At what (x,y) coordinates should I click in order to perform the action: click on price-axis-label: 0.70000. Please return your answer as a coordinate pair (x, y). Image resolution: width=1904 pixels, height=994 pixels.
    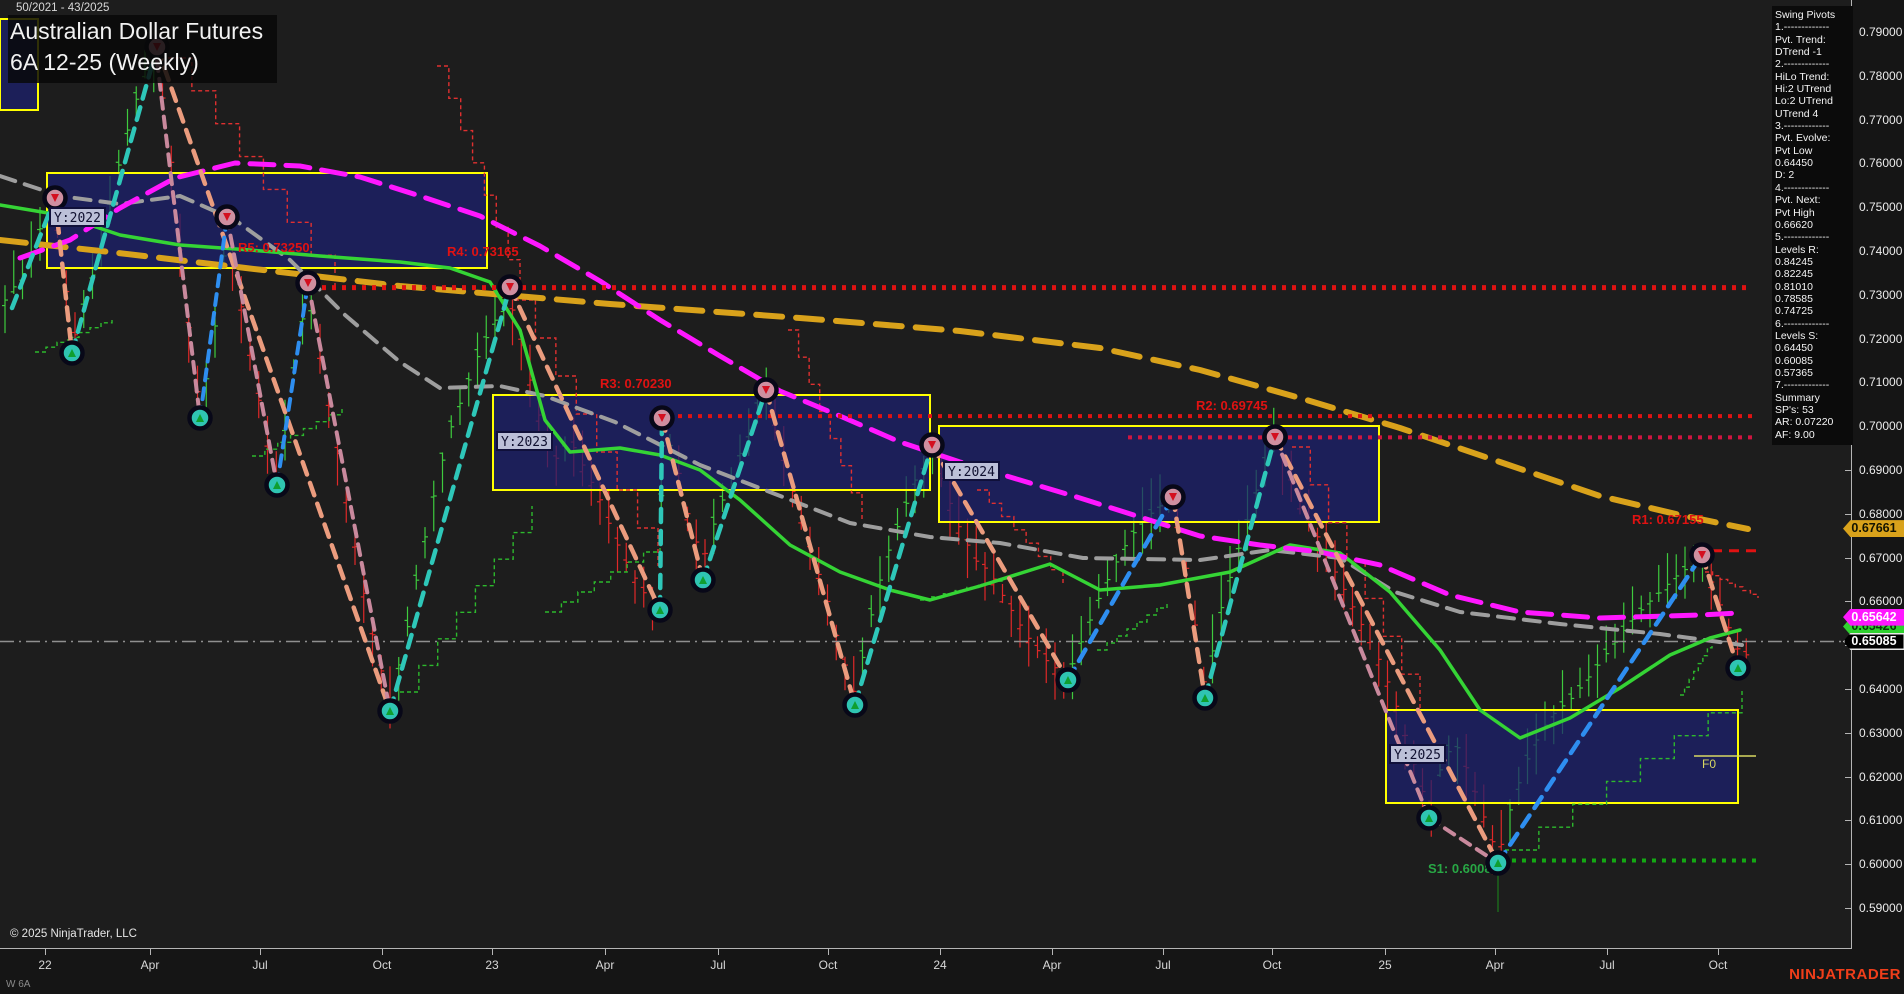
    Looking at the image, I should click on (1881, 426).